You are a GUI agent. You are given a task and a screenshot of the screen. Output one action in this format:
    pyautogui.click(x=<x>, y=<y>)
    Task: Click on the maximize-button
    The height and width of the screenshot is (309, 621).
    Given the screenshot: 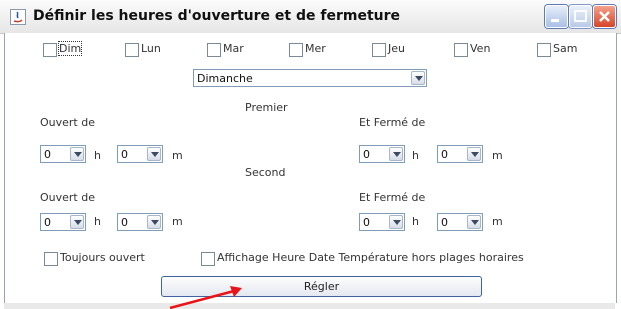 What is the action you would take?
    pyautogui.click(x=580, y=16)
    